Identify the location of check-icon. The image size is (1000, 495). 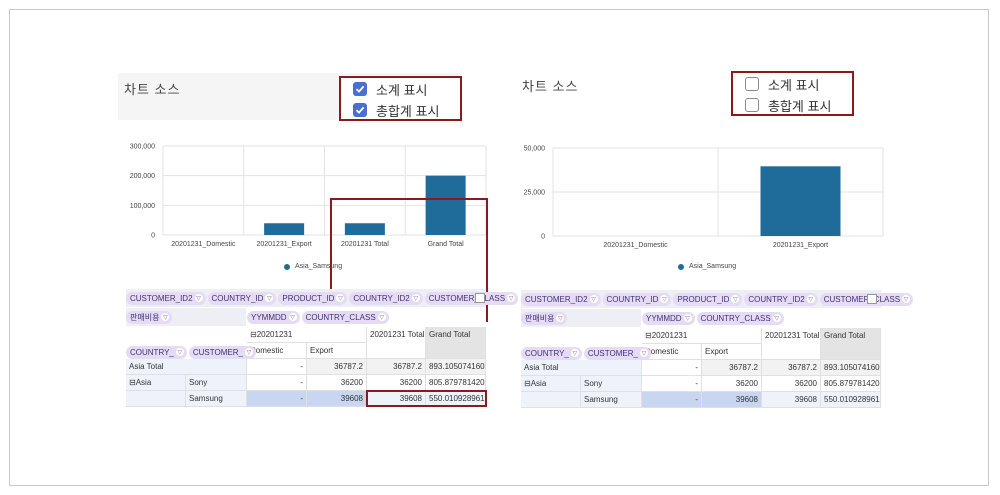
(360, 89).